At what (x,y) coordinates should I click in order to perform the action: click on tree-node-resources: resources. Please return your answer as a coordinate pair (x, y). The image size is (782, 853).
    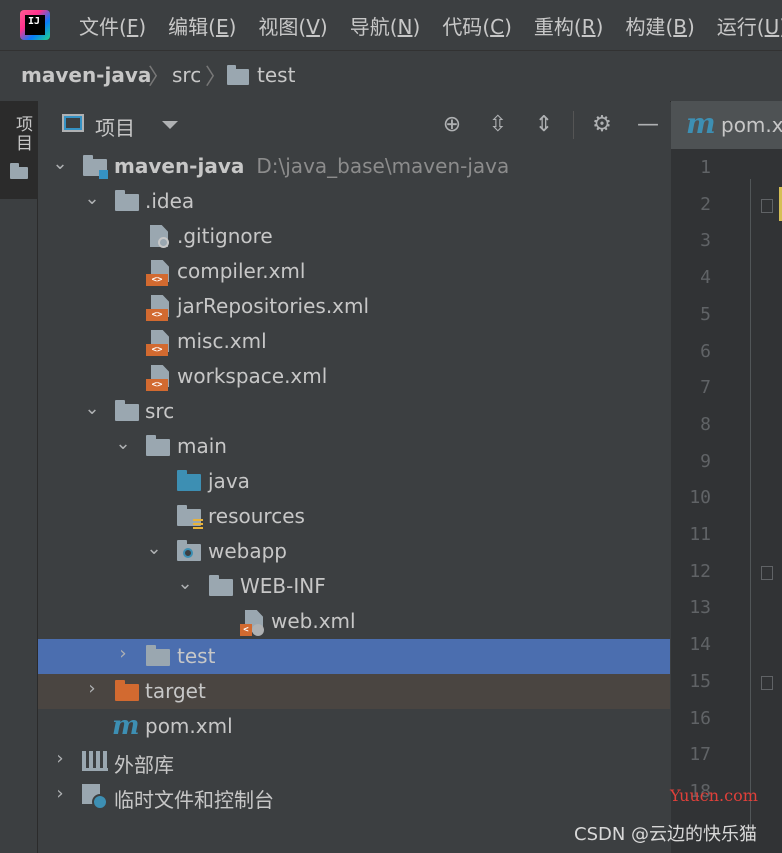
    Looking at the image, I should click on (354, 516).